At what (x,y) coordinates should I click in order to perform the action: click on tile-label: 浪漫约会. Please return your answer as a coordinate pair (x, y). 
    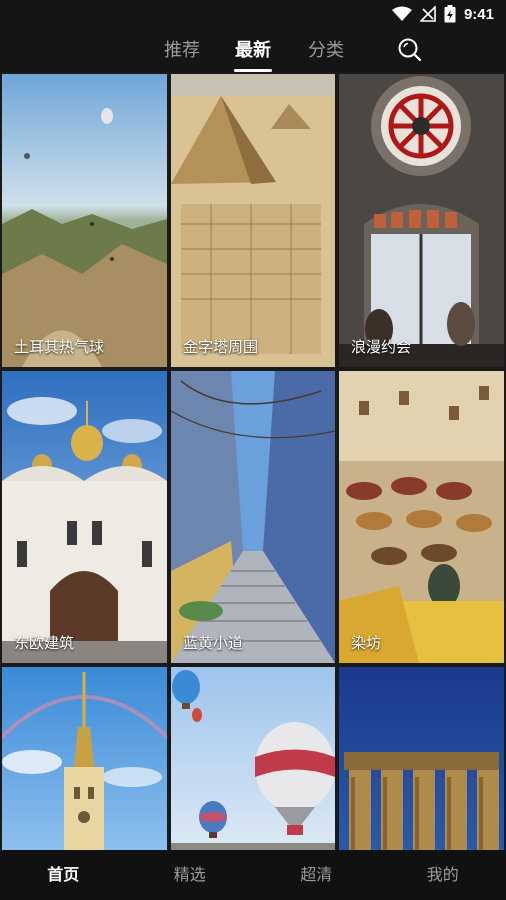
    Looking at the image, I should click on (381, 347).